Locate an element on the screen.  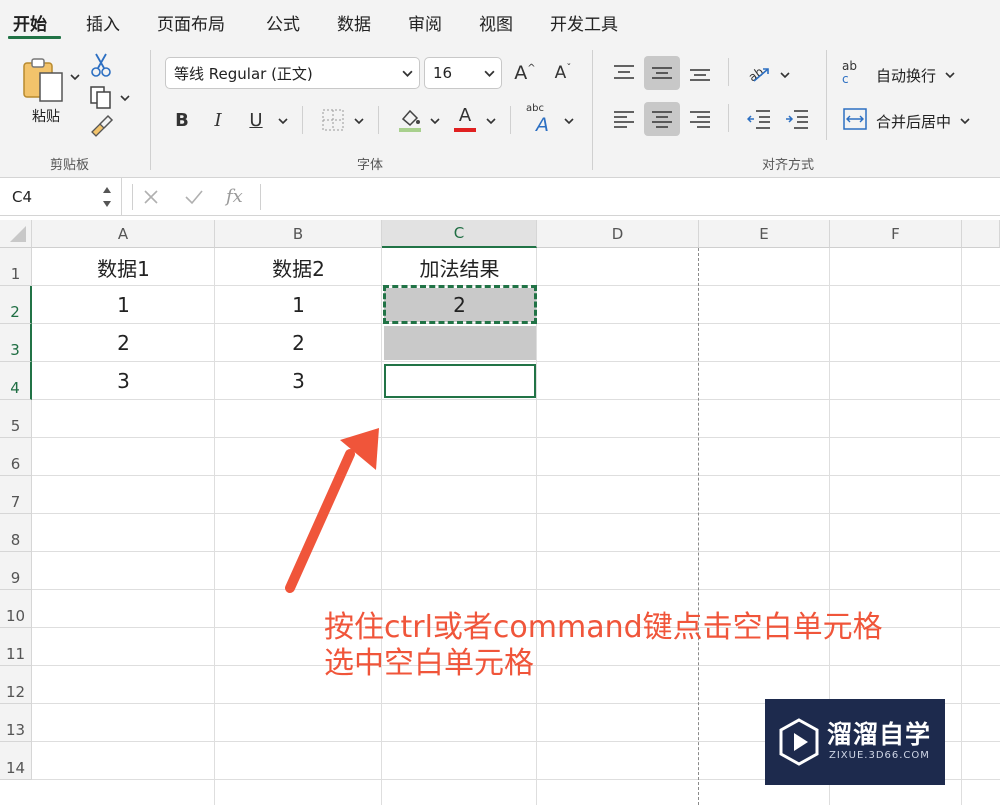
fill-color-chevron-icon is located at coordinates (435, 121).